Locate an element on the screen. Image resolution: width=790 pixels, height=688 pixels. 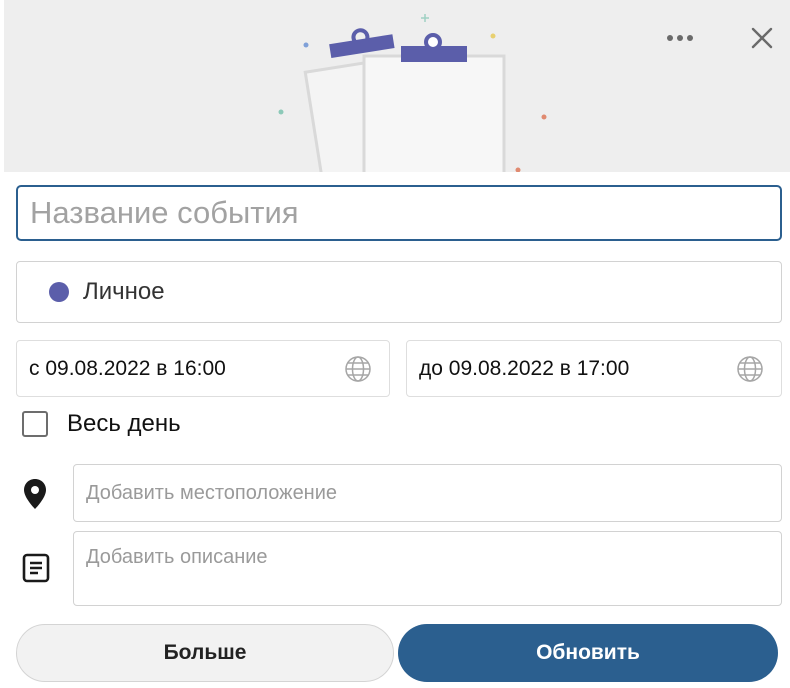
calendar-color-dot is located at coordinates (59, 292).